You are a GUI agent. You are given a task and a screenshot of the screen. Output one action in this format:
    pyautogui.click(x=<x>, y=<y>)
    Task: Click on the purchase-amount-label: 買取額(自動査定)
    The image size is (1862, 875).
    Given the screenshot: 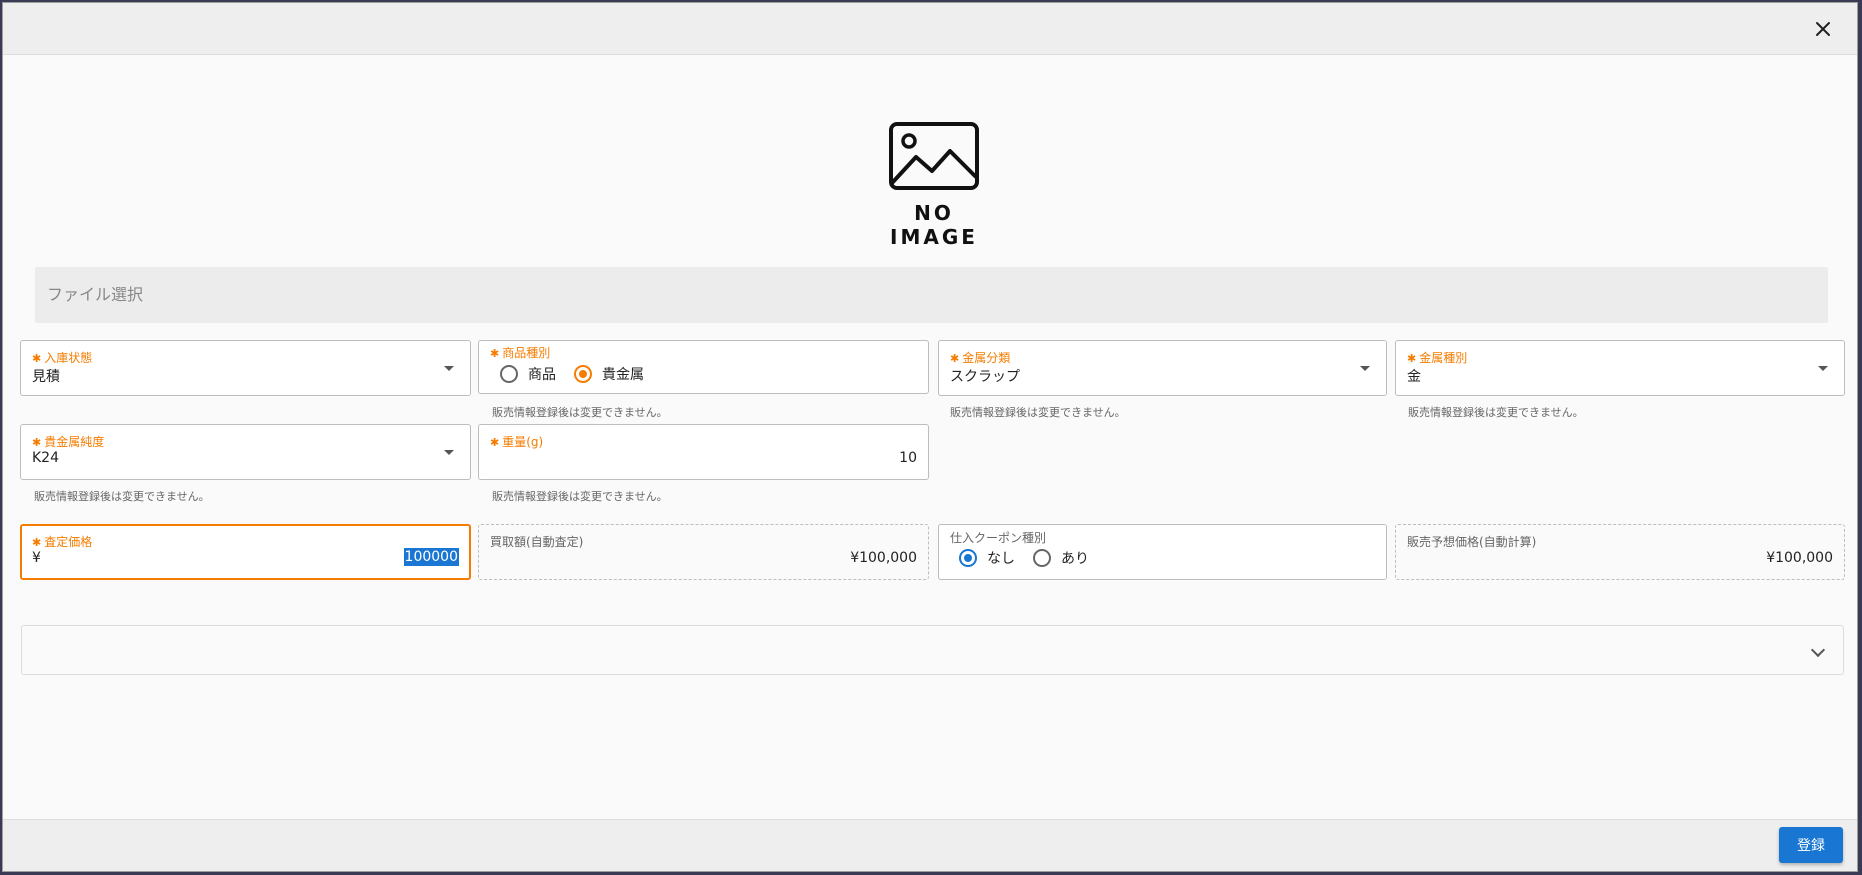 What is the action you would take?
    pyautogui.click(x=537, y=542)
    